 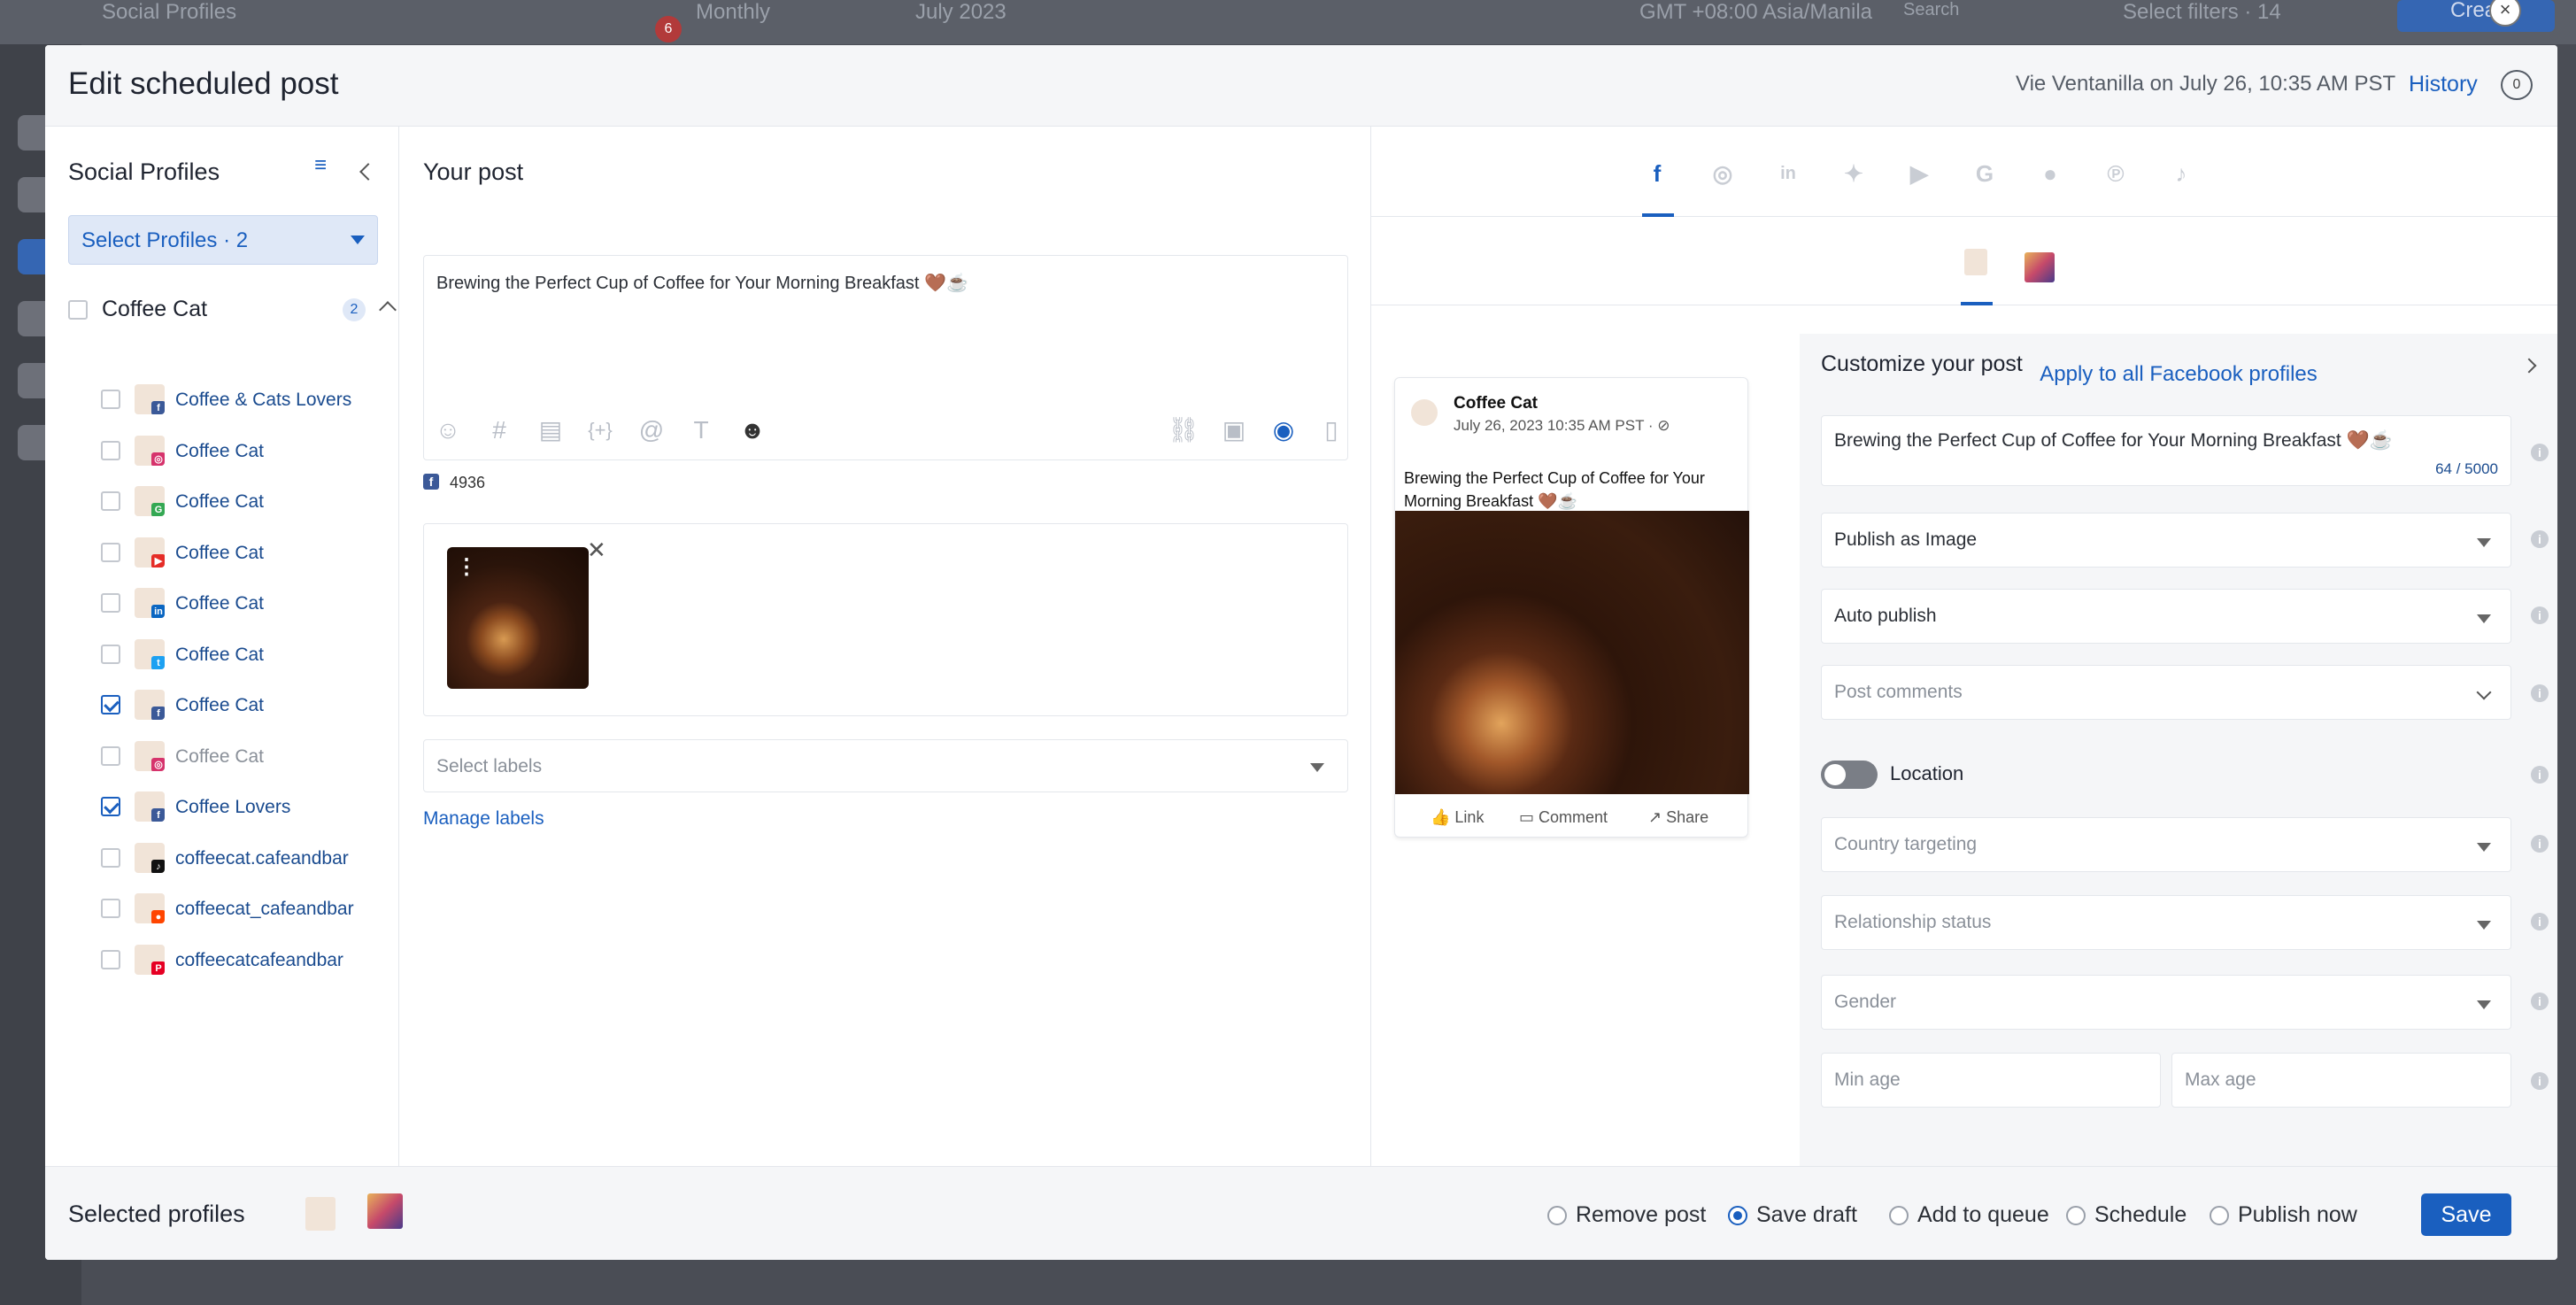 I want to click on option-label: Schedule, so click(x=2140, y=1215).